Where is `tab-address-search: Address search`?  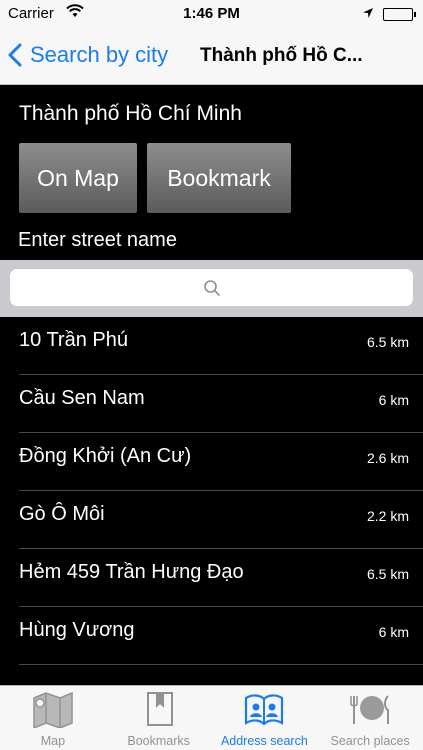 tab-address-search: Address search is located at coordinates (265, 718).